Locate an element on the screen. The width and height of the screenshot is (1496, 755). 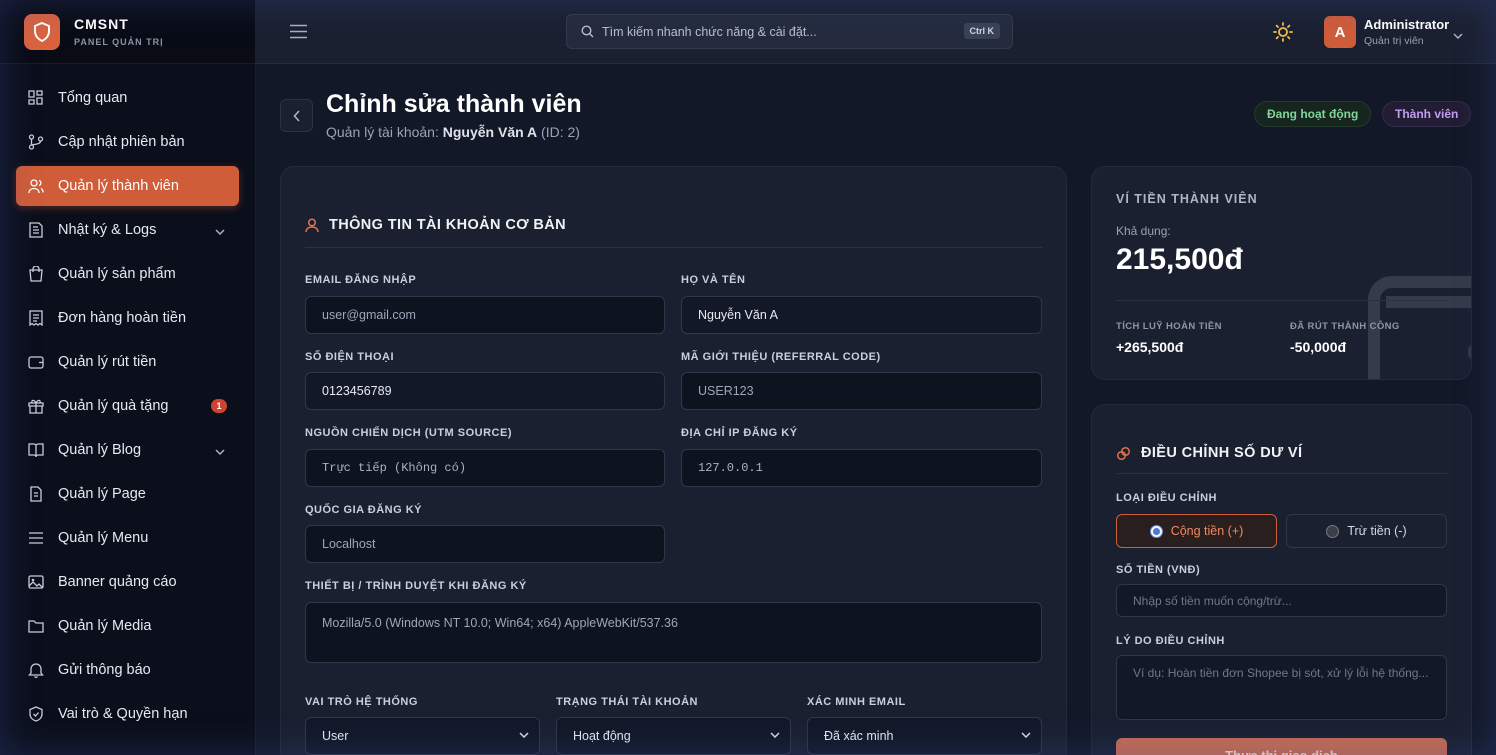
sidebar-item-label: Quản lý Media is located at coordinates (105, 626).